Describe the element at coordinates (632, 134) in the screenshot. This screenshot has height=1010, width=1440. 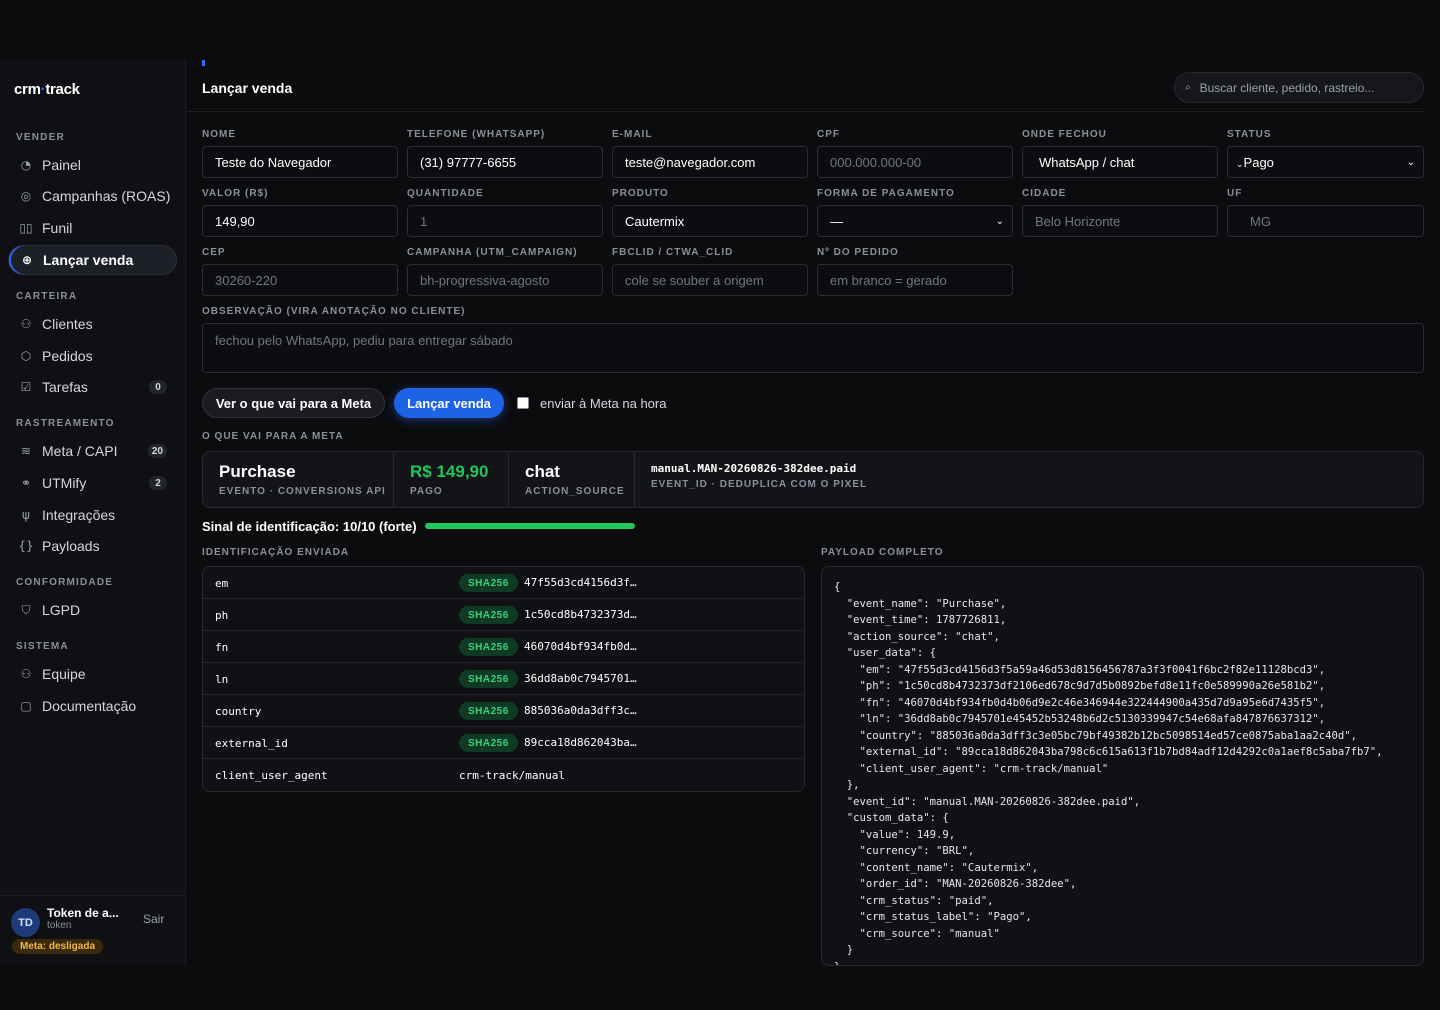
I see `email-label: E-MAIL` at that location.